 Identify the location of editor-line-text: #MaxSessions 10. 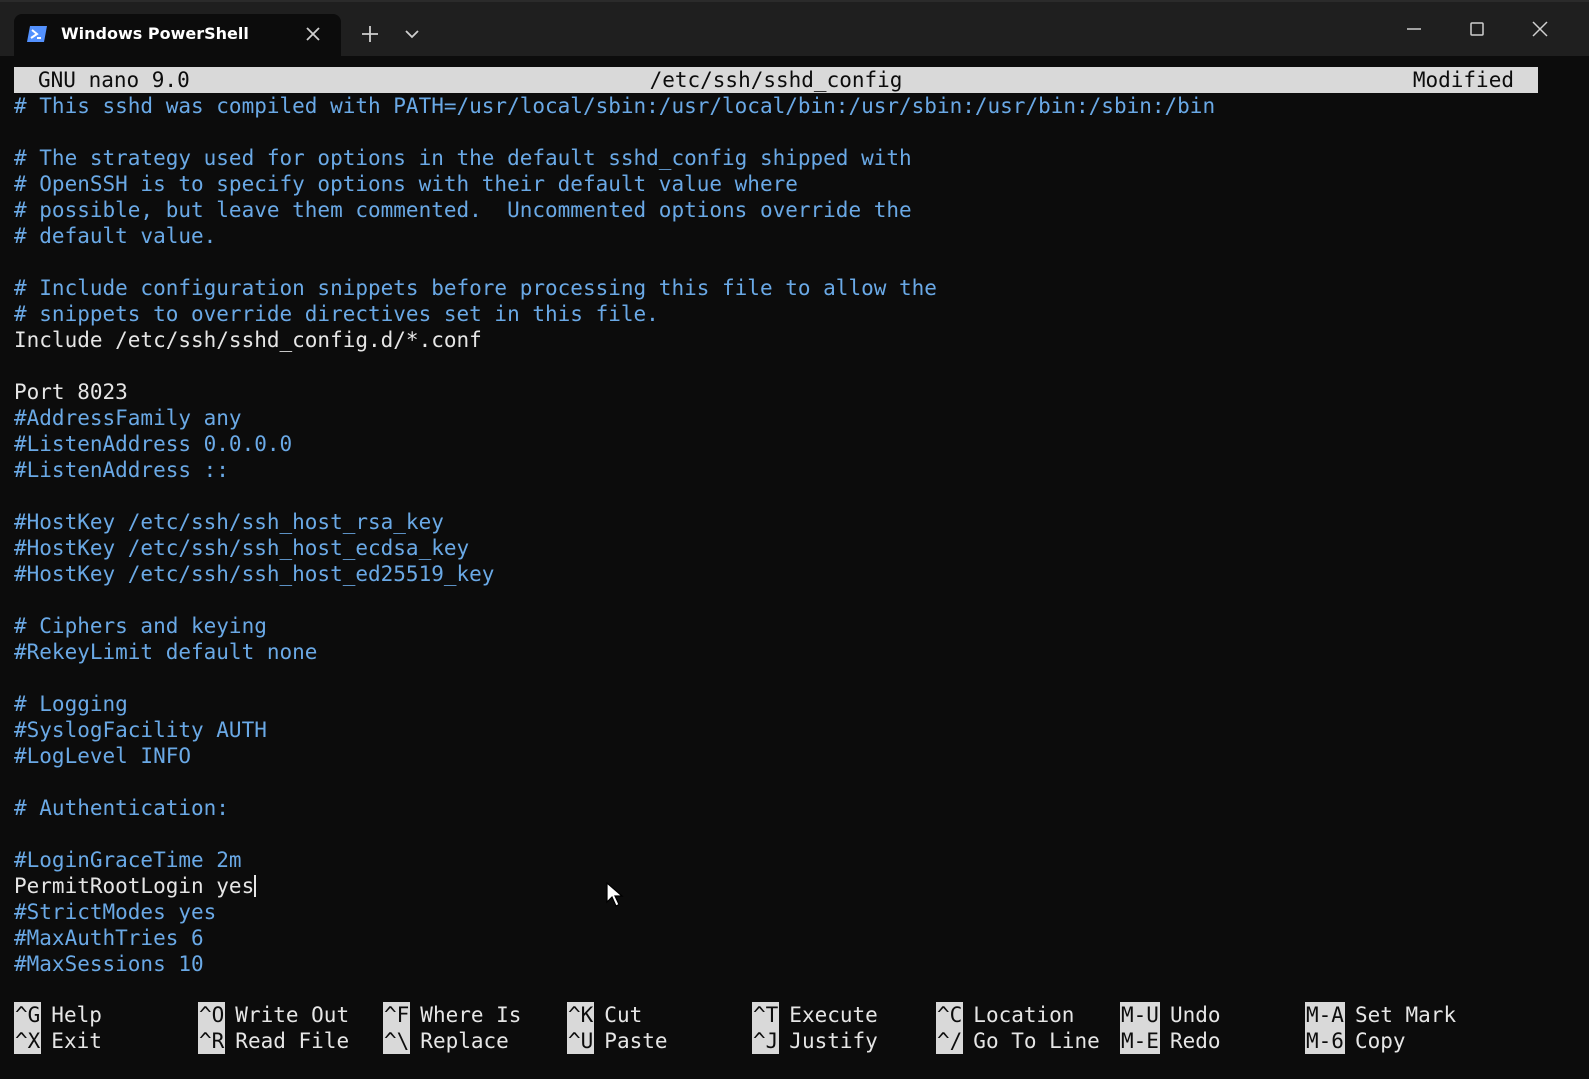
(109, 964).